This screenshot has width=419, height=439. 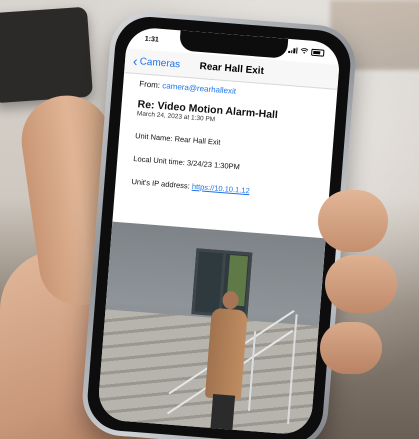 What do you see at coordinates (152, 39) in the screenshot?
I see `status-time: 1:31` at bounding box center [152, 39].